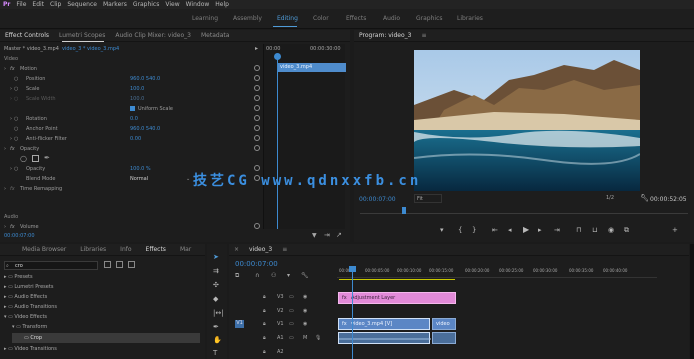  What do you see at coordinates (385, 35) in the screenshot?
I see `tab-program: Program: video_3` at bounding box center [385, 35].